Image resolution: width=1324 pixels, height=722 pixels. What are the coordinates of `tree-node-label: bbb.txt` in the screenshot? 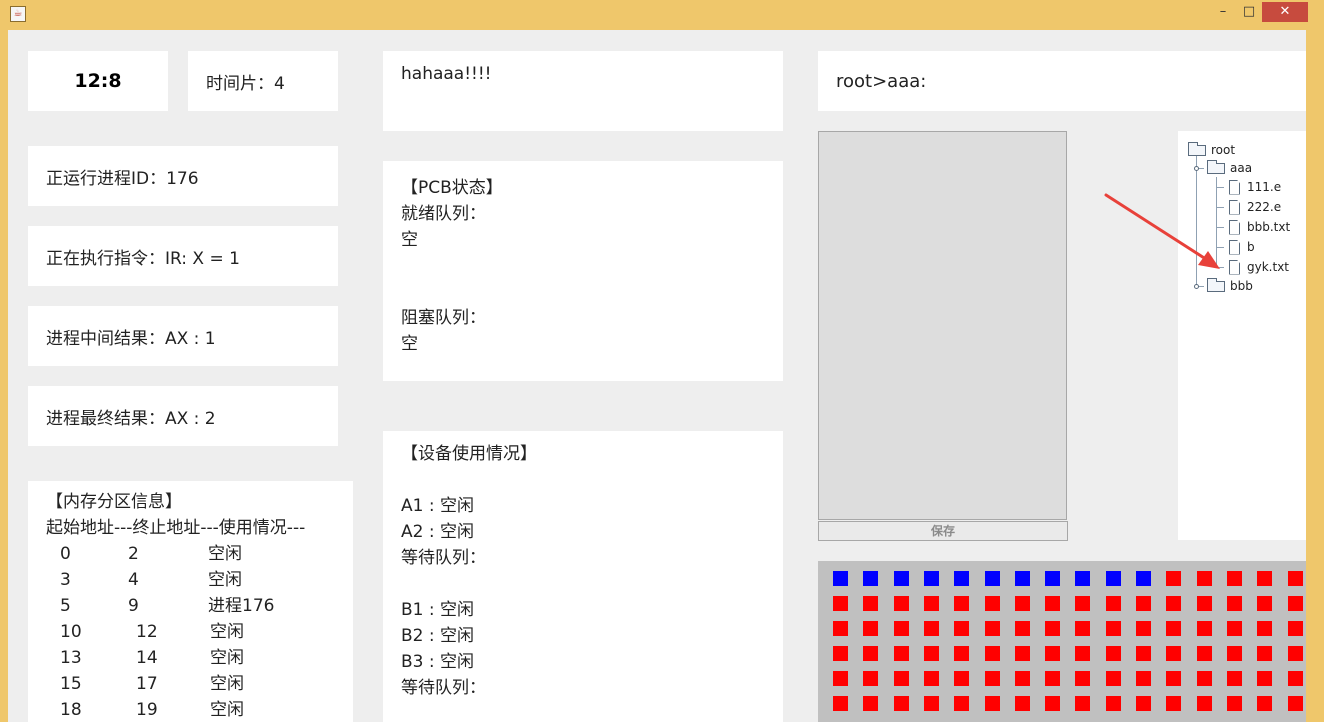 It's located at (1269, 227).